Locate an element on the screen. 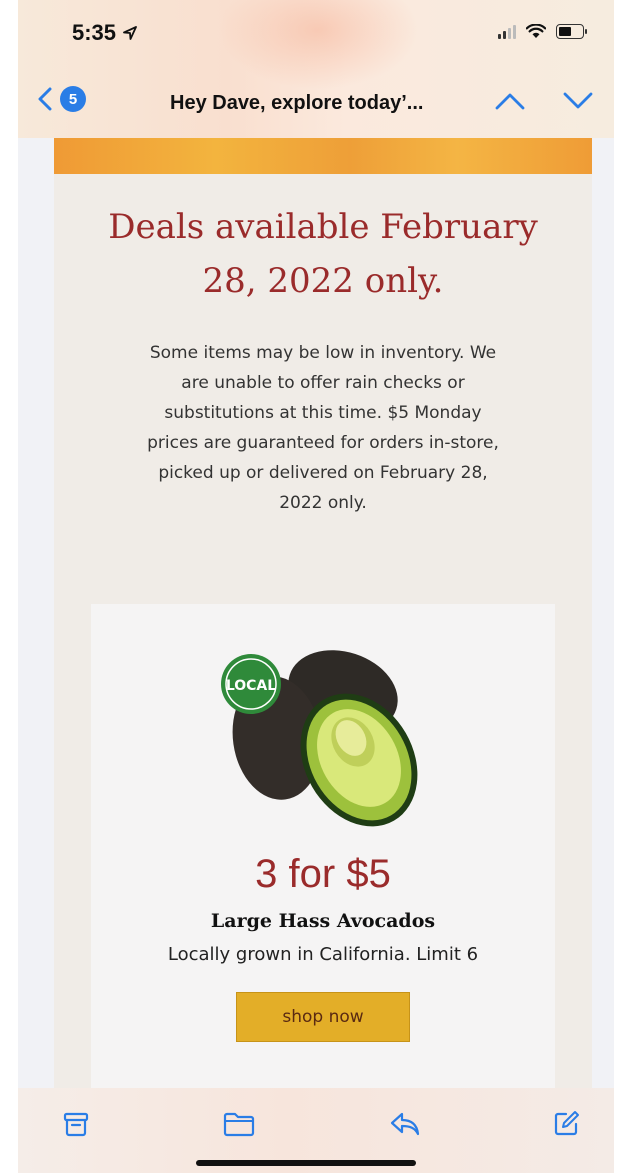 The height and width of the screenshot is (1173, 632). reply-button is located at coordinates (405, 1126).